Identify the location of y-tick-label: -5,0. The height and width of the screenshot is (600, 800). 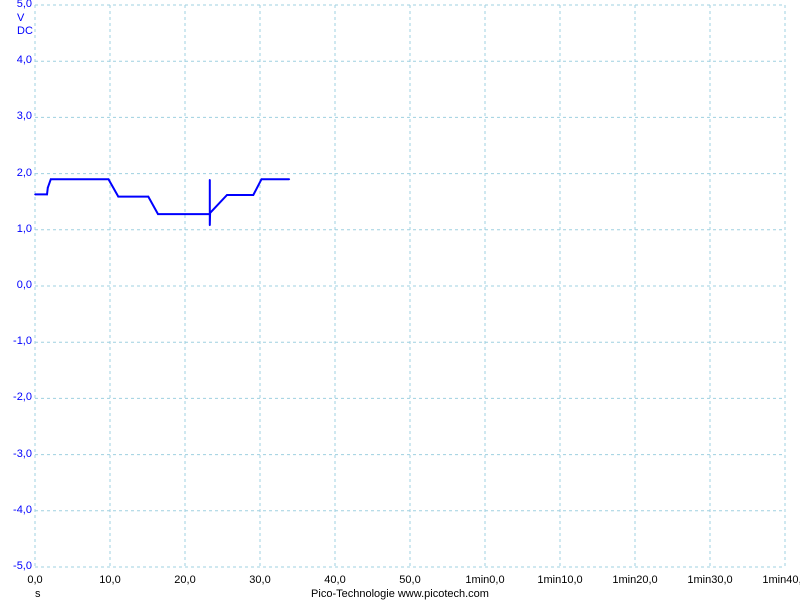
(22, 566).